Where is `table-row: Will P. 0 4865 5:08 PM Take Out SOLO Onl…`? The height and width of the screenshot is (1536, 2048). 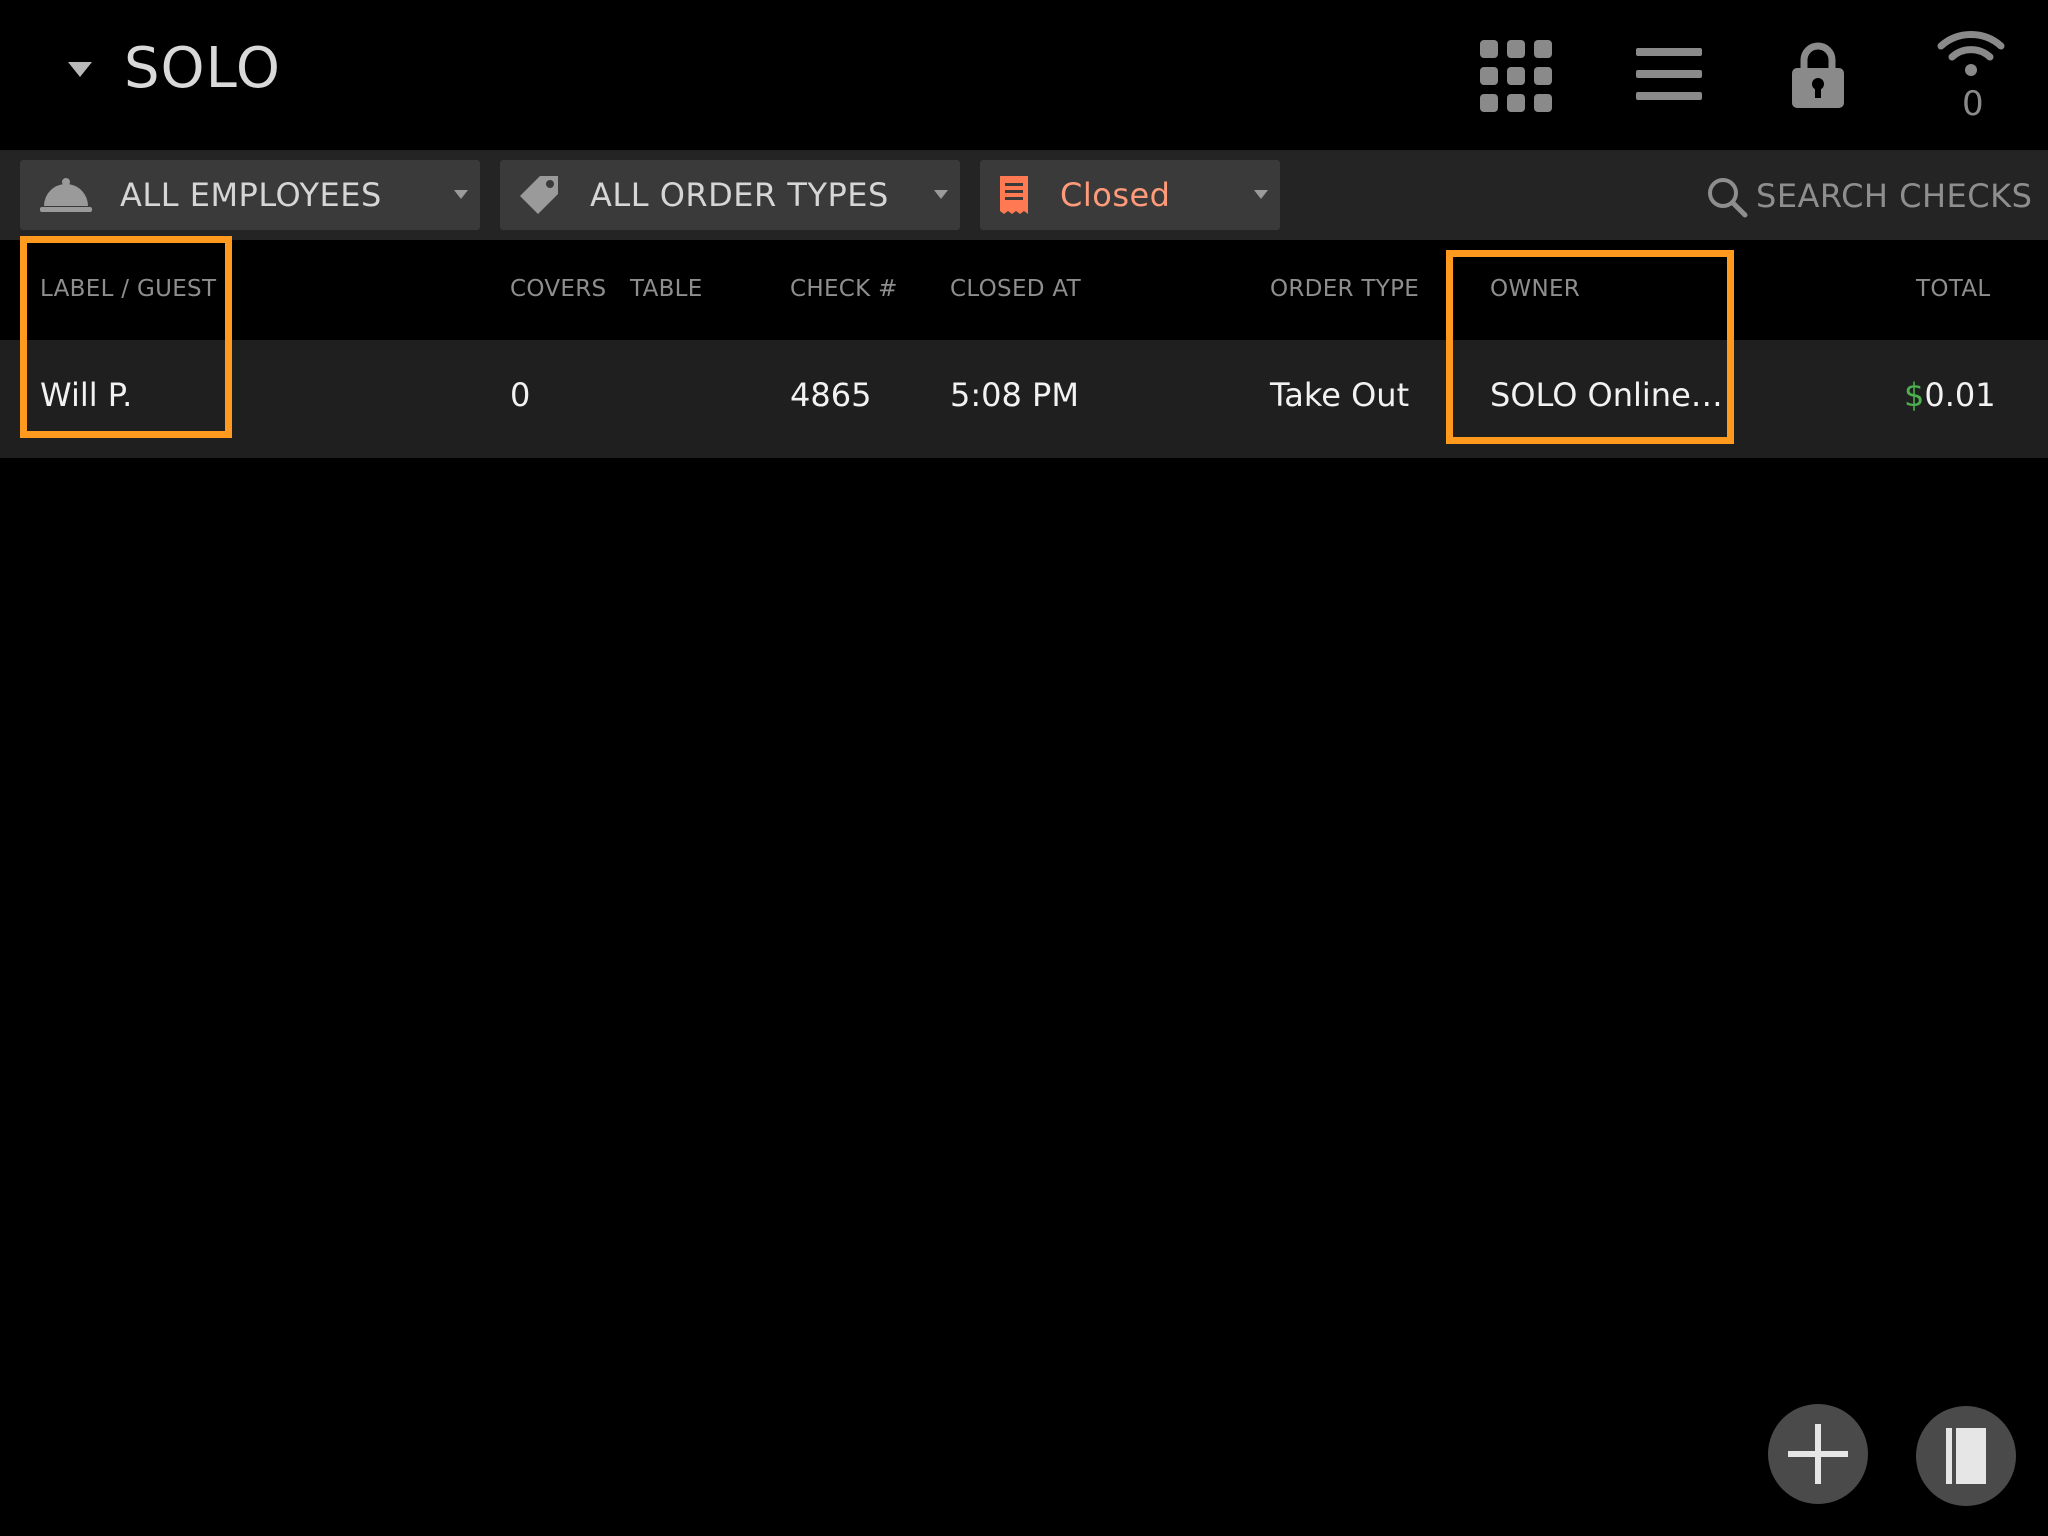 table-row: Will P. 0 4865 5:08 PM Take Out SOLO Onl… is located at coordinates (1024, 399).